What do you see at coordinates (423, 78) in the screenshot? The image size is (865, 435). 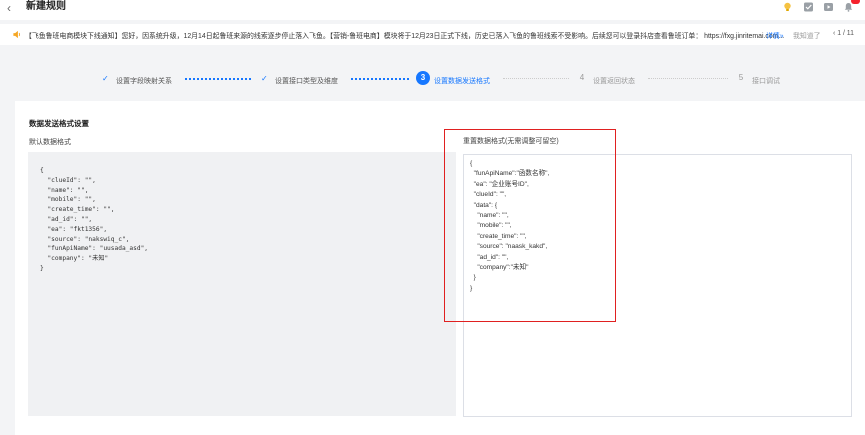 I see `step-3-number: 3` at bounding box center [423, 78].